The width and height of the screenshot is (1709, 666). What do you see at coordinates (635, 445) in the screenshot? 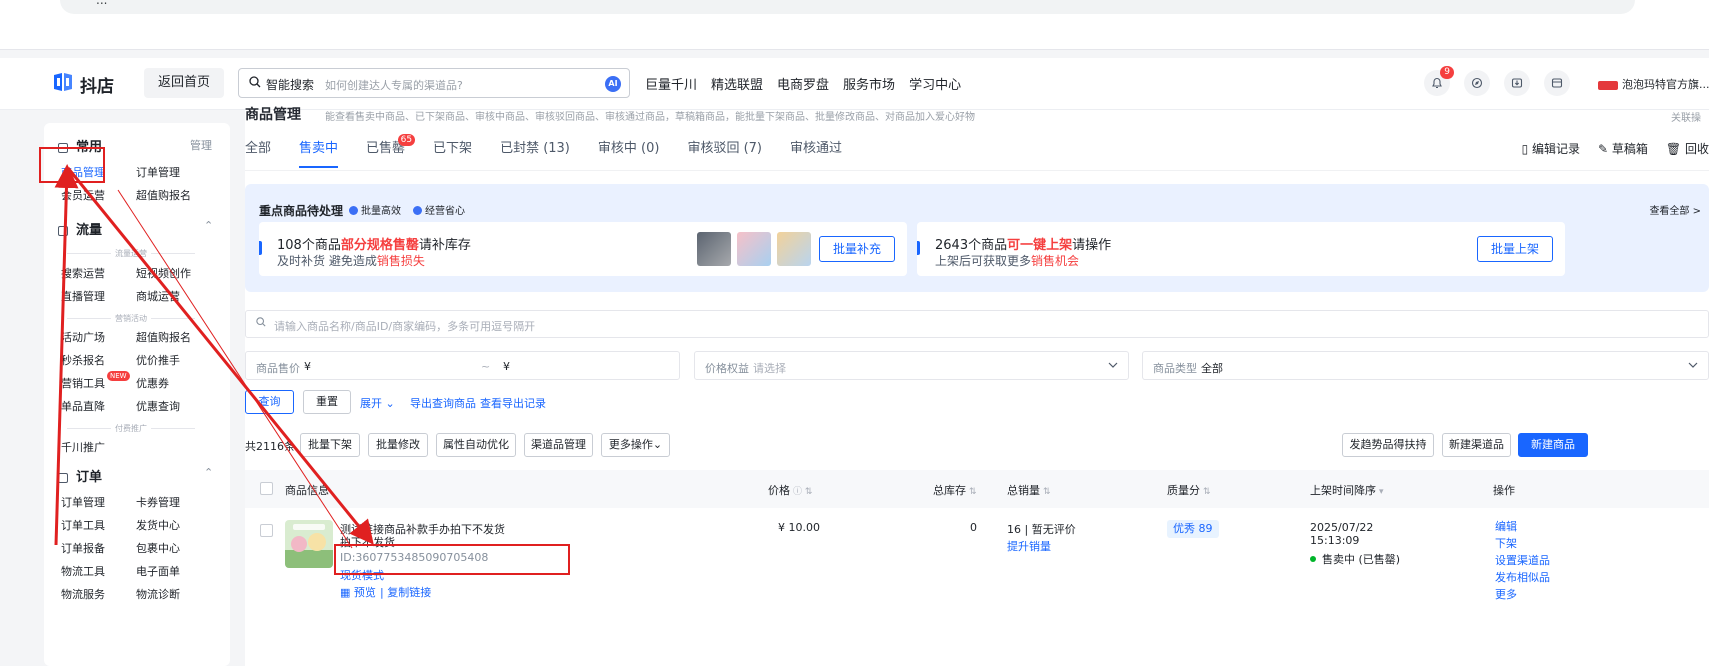
I see `more-actions-button: 更多操作⌄` at bounding box center [635, 445].